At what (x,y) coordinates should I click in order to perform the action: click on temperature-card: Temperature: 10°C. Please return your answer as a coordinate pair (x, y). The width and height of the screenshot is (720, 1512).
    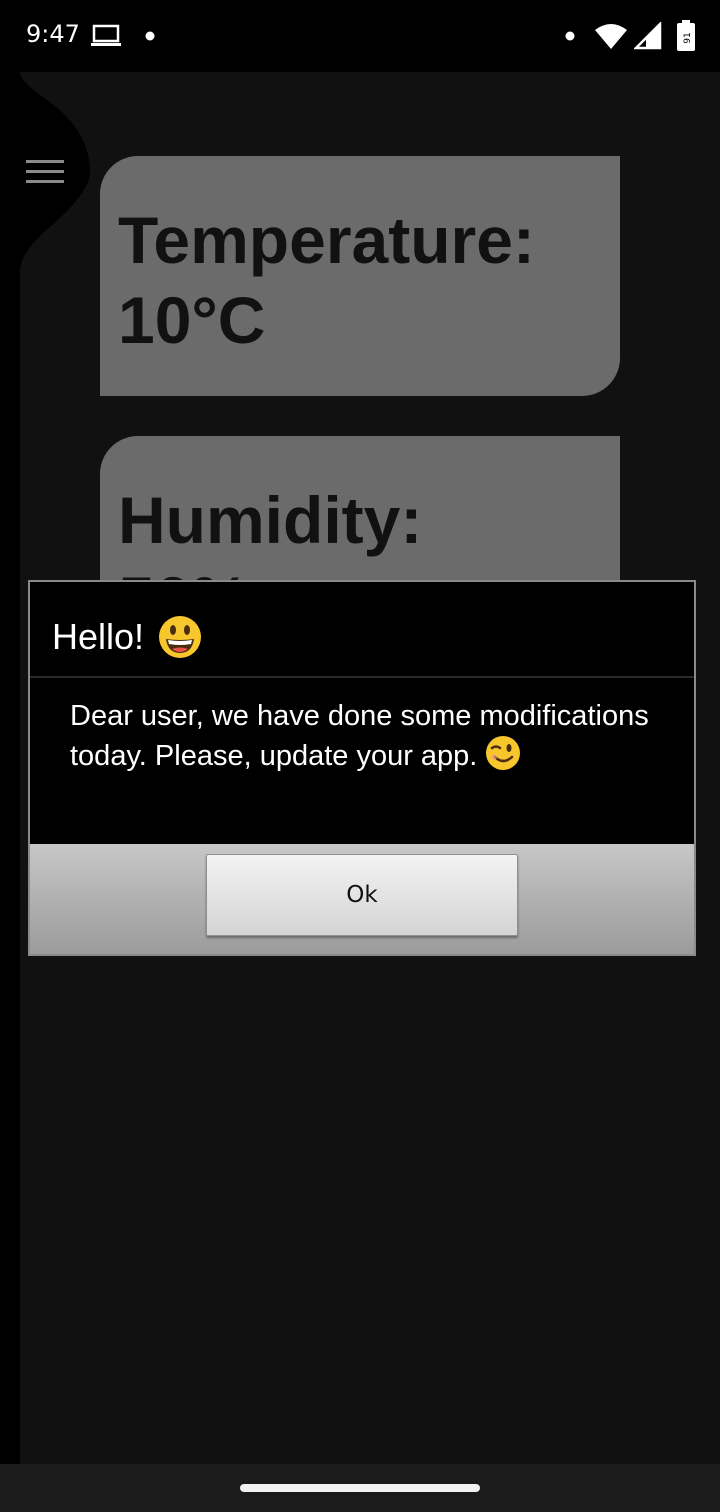
    Looking at the image, I should click on (360, 276).